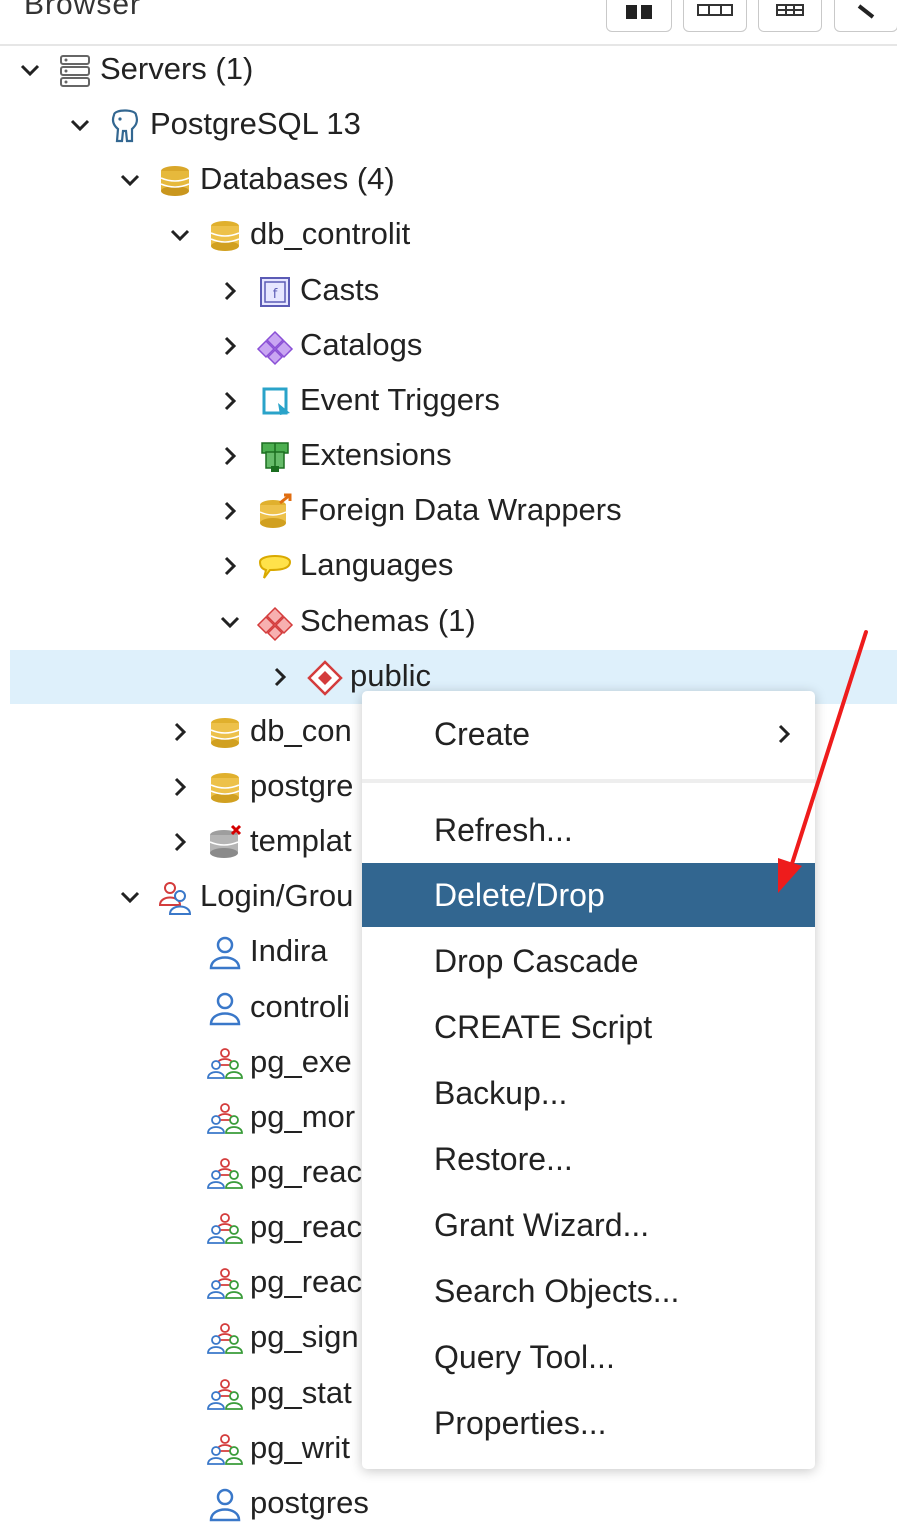 The height and width of the screenshot is (1531, 897). I want to click on login-group-roles-icon, so click(175, 898).